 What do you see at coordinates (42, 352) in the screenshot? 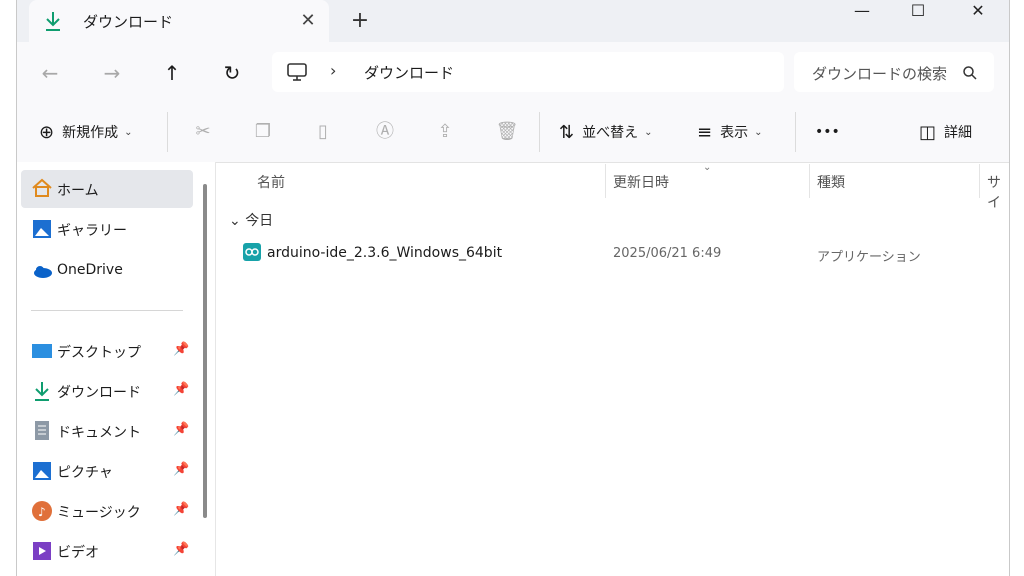
I see `desktop-icon` at bounding box center [42, 352].